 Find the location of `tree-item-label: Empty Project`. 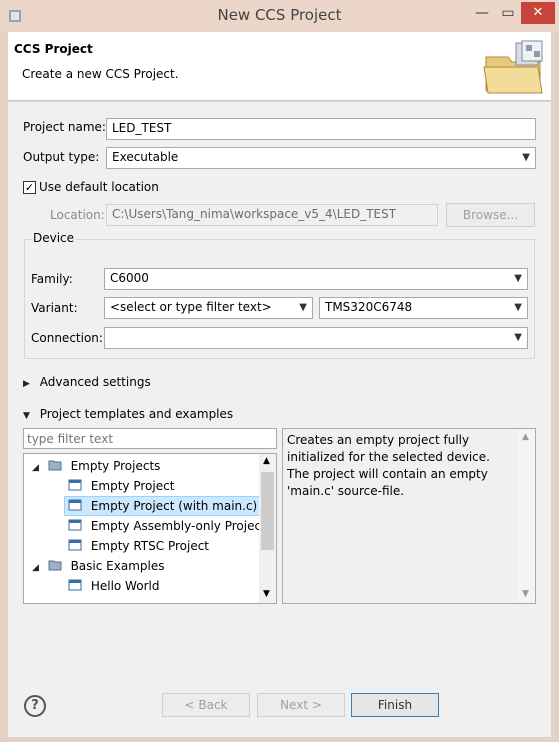

tree-item-label: Empty Project is located at coordinates (132, 486).